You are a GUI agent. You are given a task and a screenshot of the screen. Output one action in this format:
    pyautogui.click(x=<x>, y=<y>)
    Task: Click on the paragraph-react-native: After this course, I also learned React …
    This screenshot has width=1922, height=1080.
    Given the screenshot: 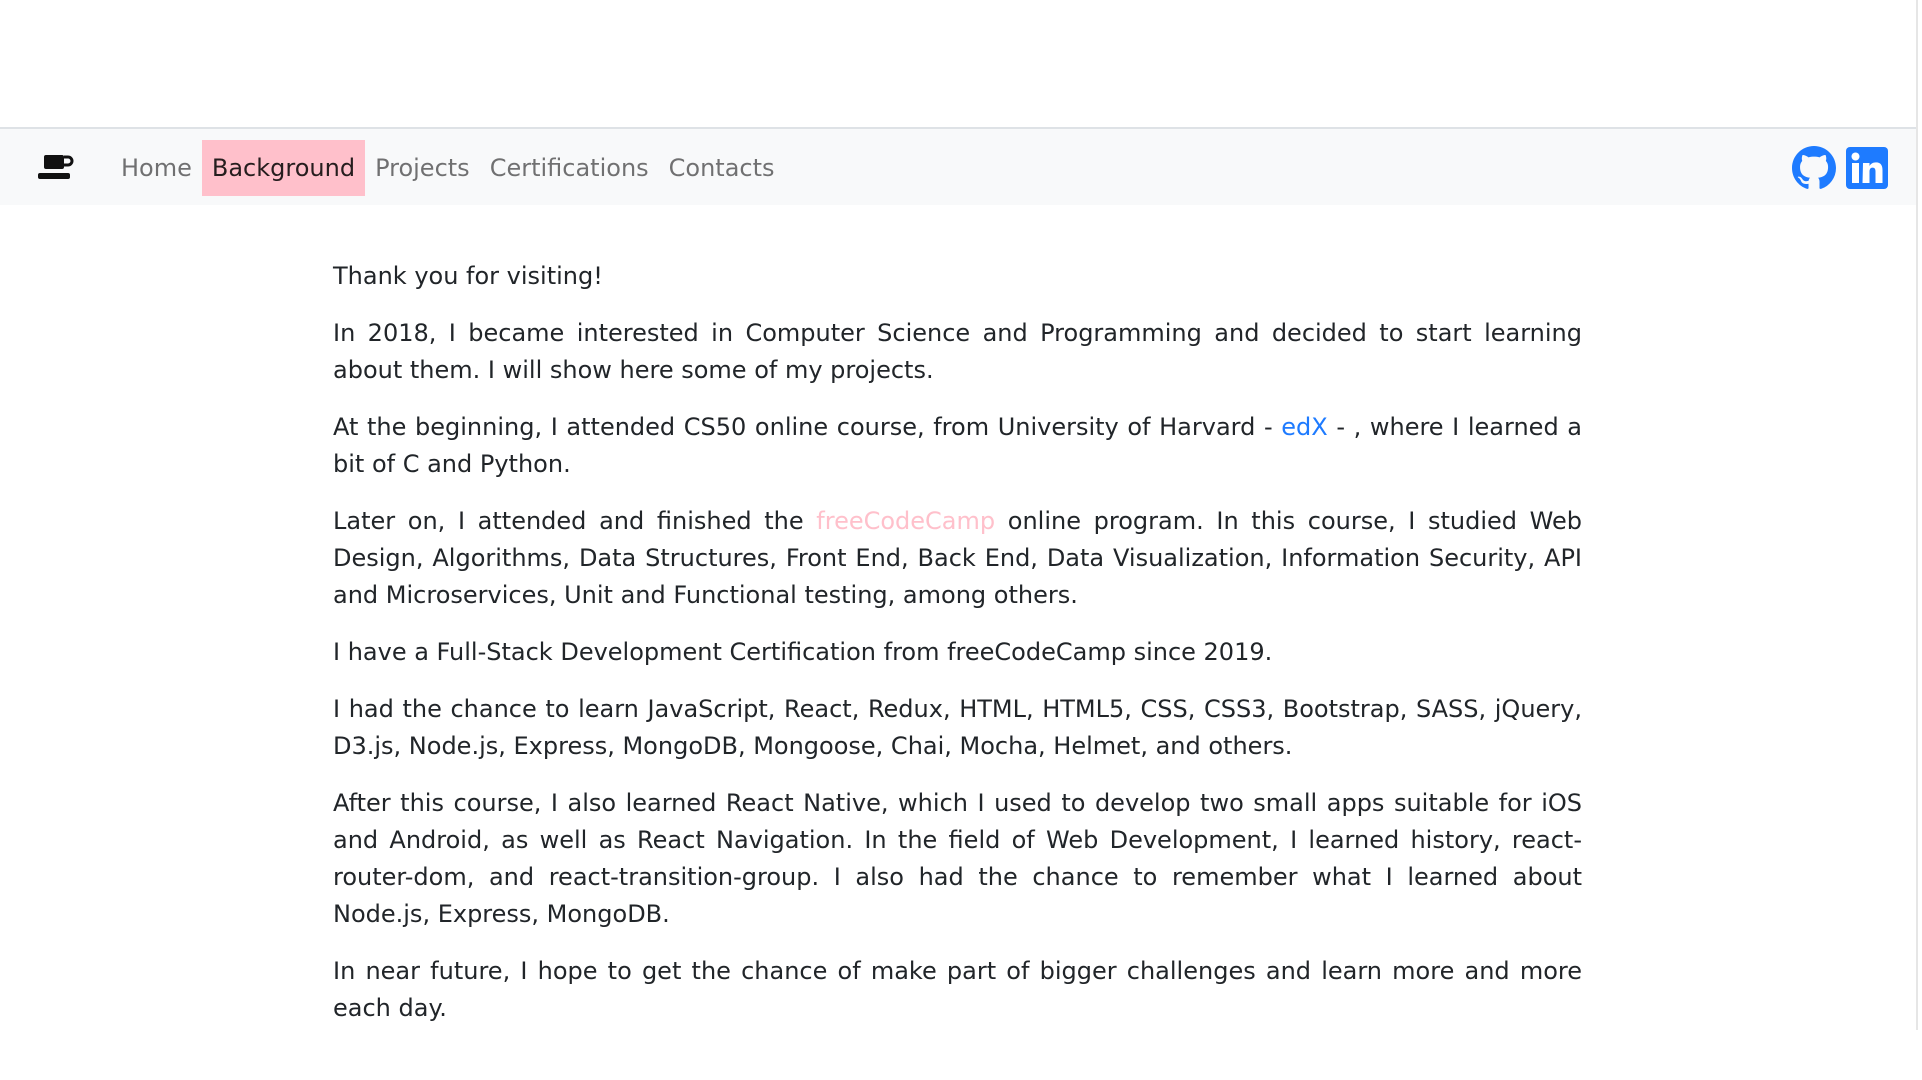 What is the action you would take?
    pyautogui.click(x=957, y=858)
    